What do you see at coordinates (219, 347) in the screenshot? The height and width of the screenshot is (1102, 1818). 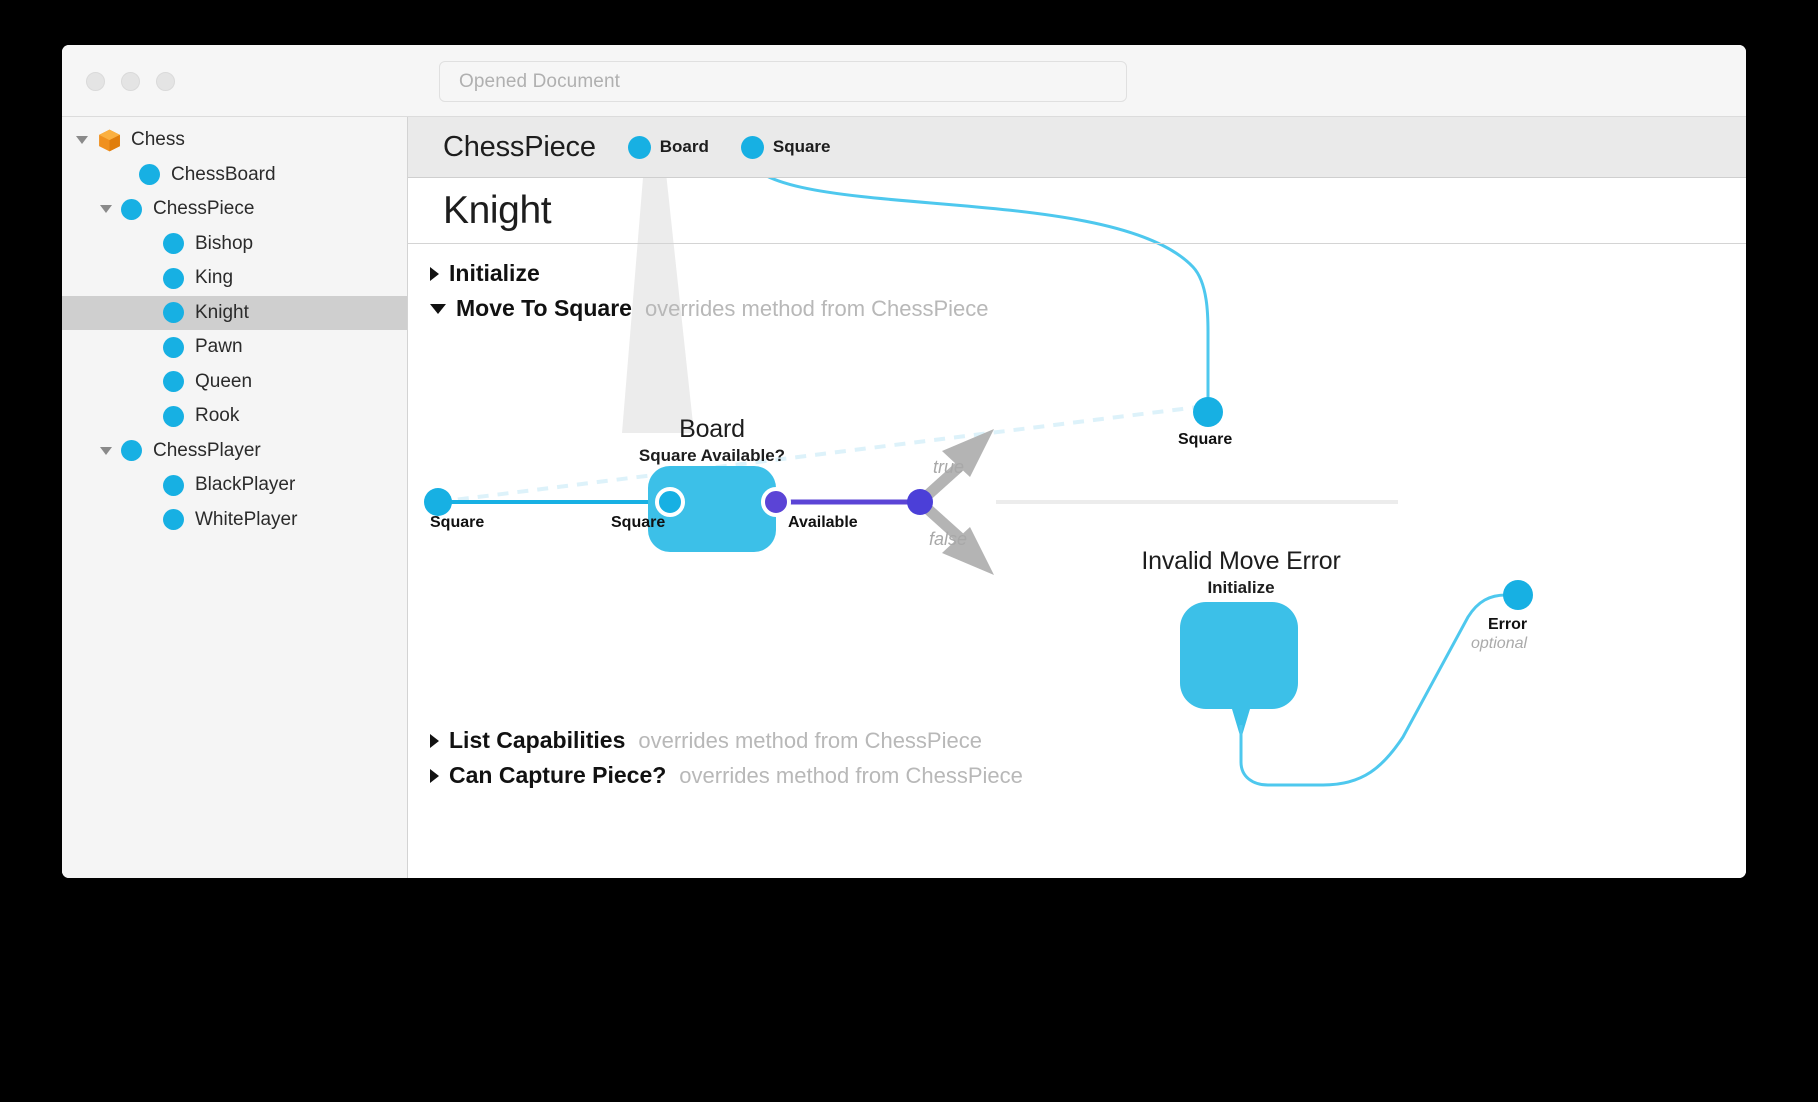 I see `sidebar-item-label: Pawn` at bounding box center [219, 347].